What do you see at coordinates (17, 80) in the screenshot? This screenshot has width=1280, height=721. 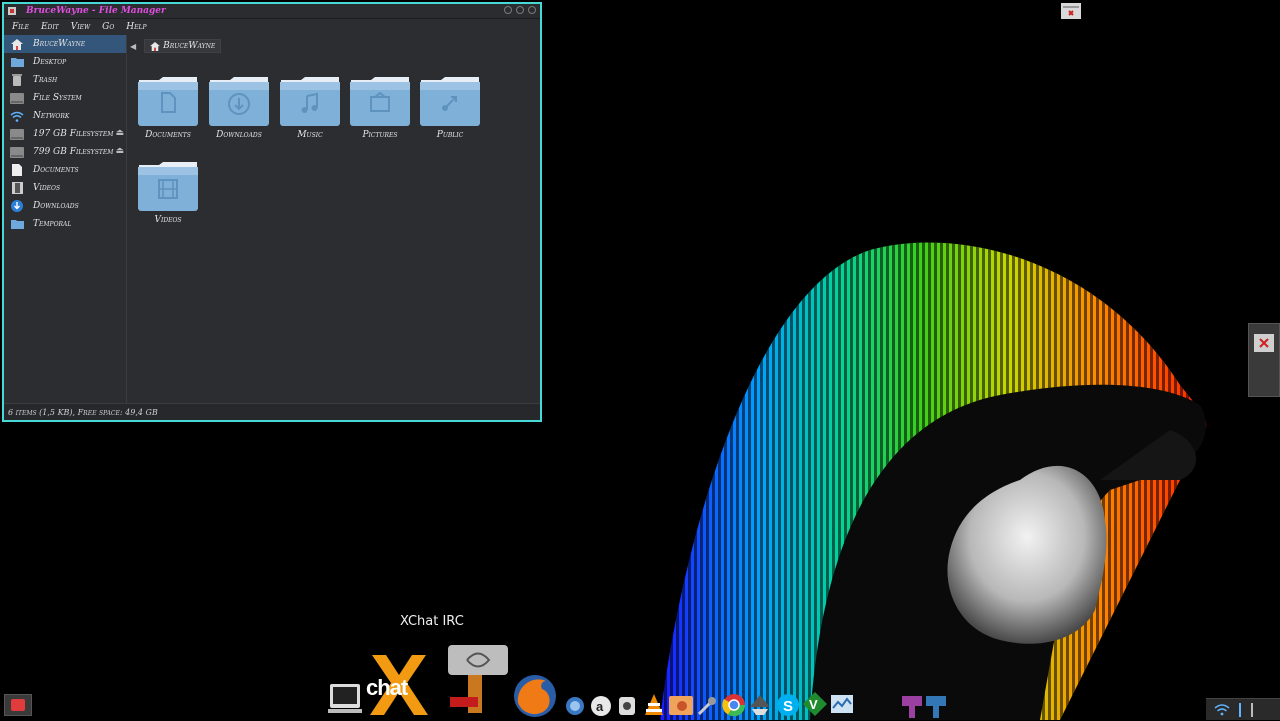 I see `trash-icon` at bounding box center [17, 80].